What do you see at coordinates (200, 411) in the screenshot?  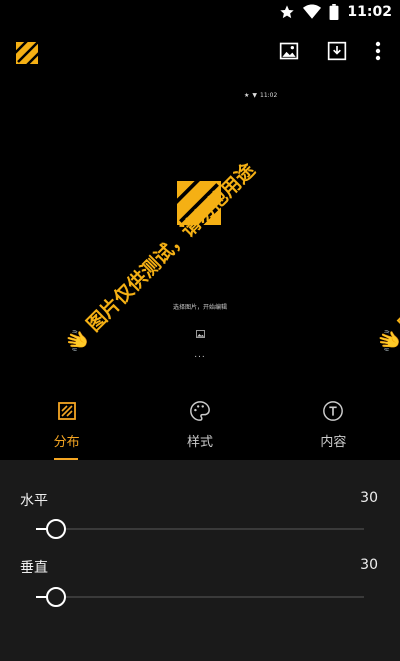 I see `palette-icon` at bounding box center [200, 411].